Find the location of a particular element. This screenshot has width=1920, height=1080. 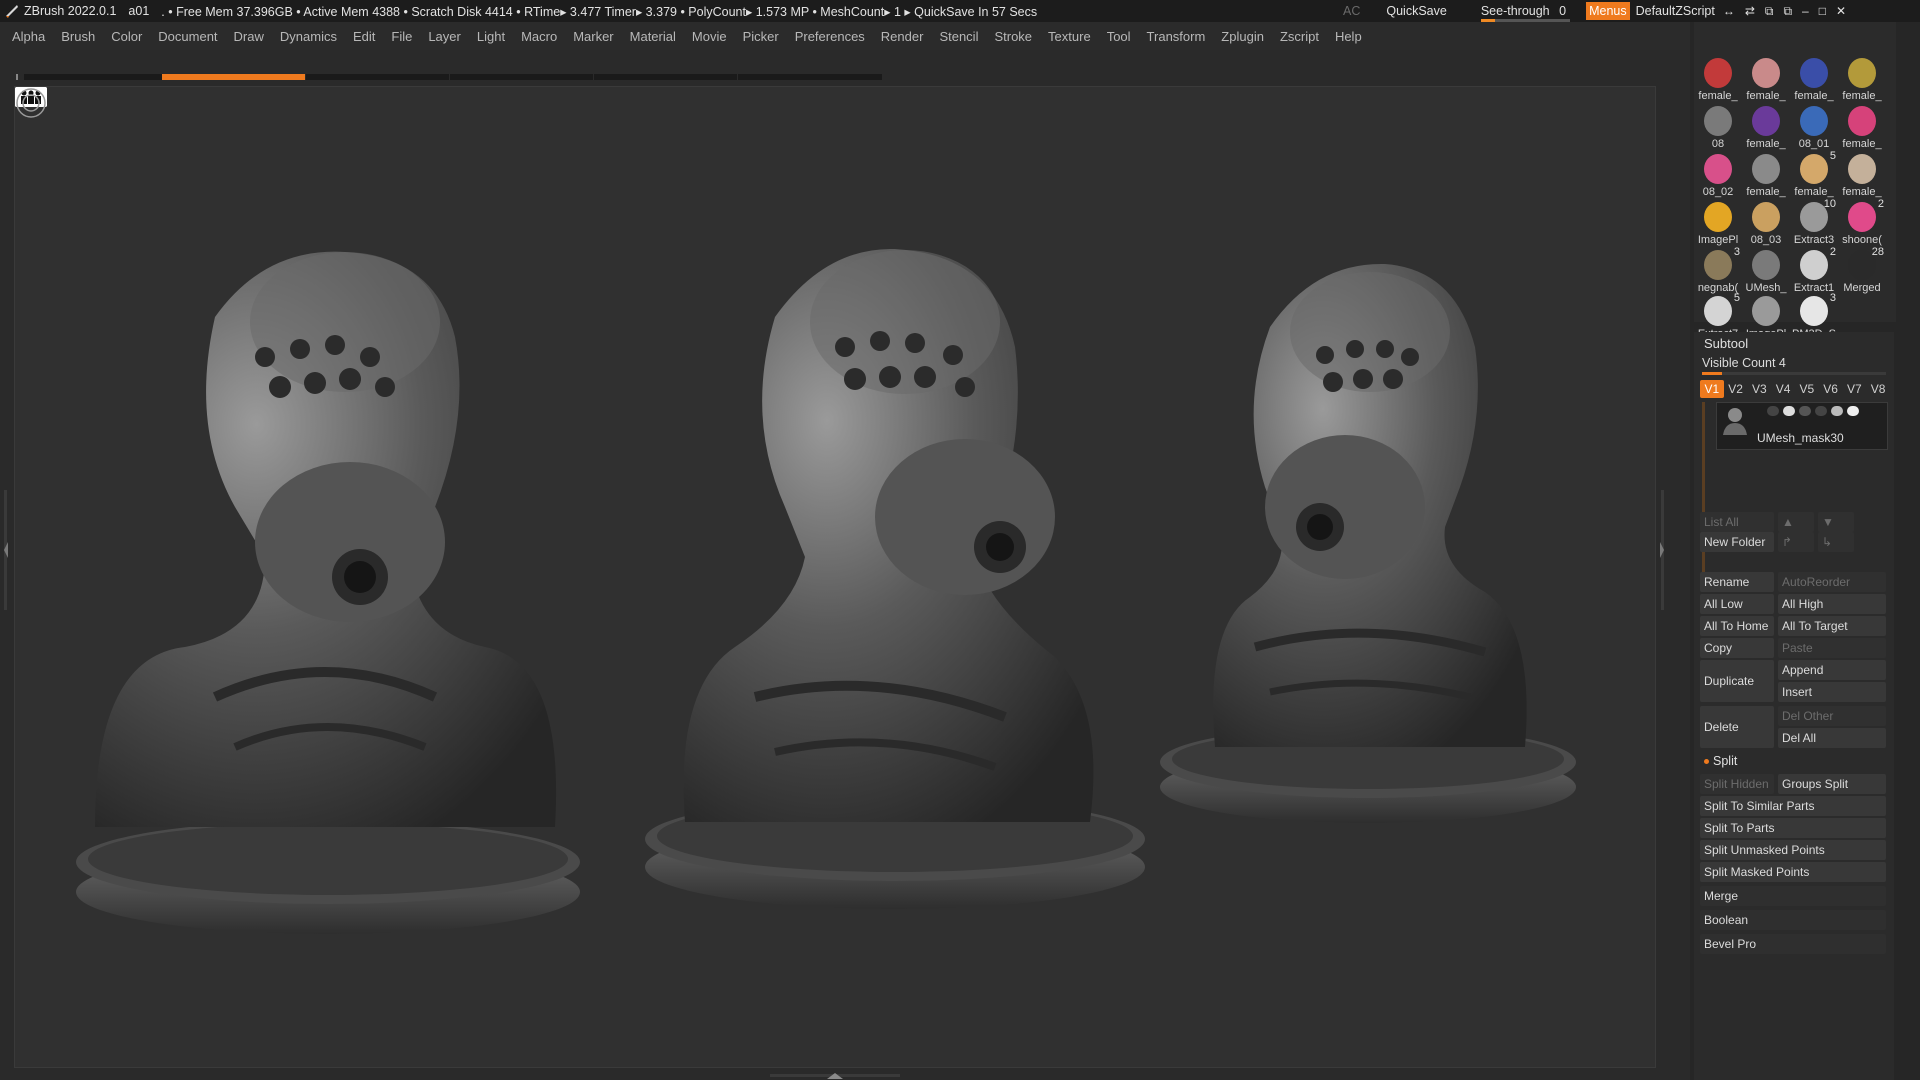

vset-v5: V5 is located at coordinates (1807, 389).